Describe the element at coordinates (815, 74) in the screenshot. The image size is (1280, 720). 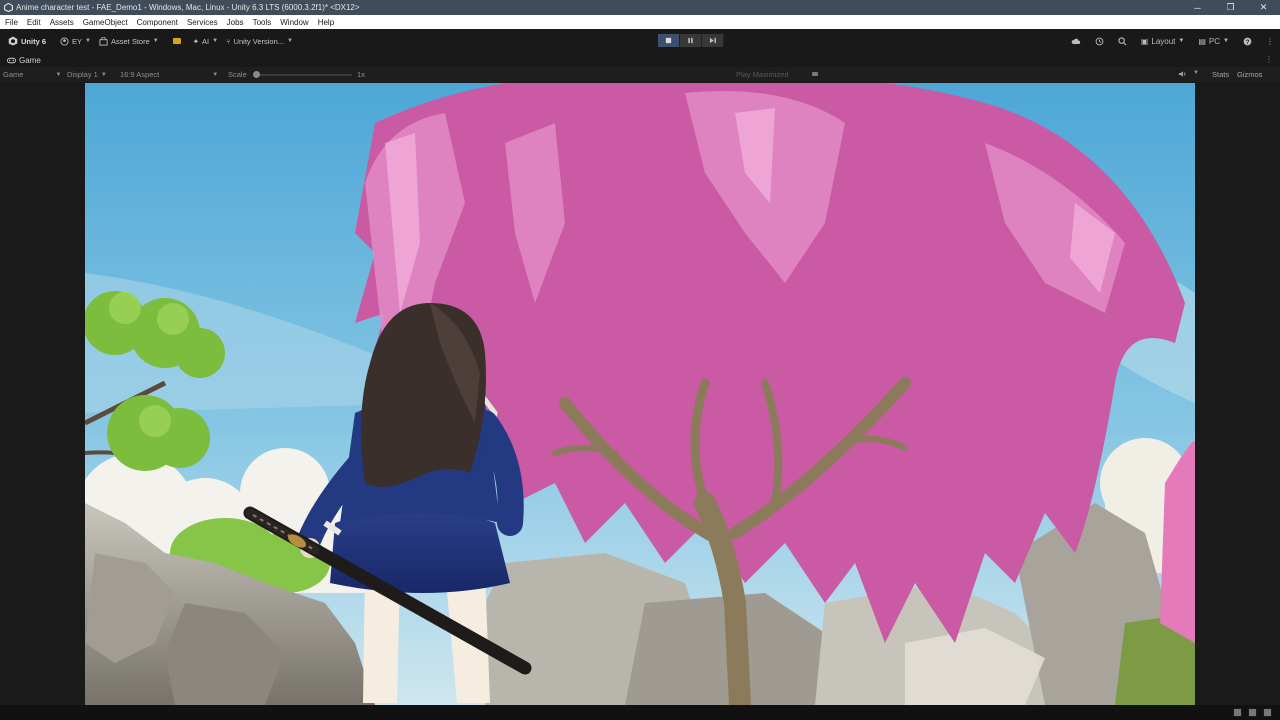
I see `vr-toggle-icon` at that location.